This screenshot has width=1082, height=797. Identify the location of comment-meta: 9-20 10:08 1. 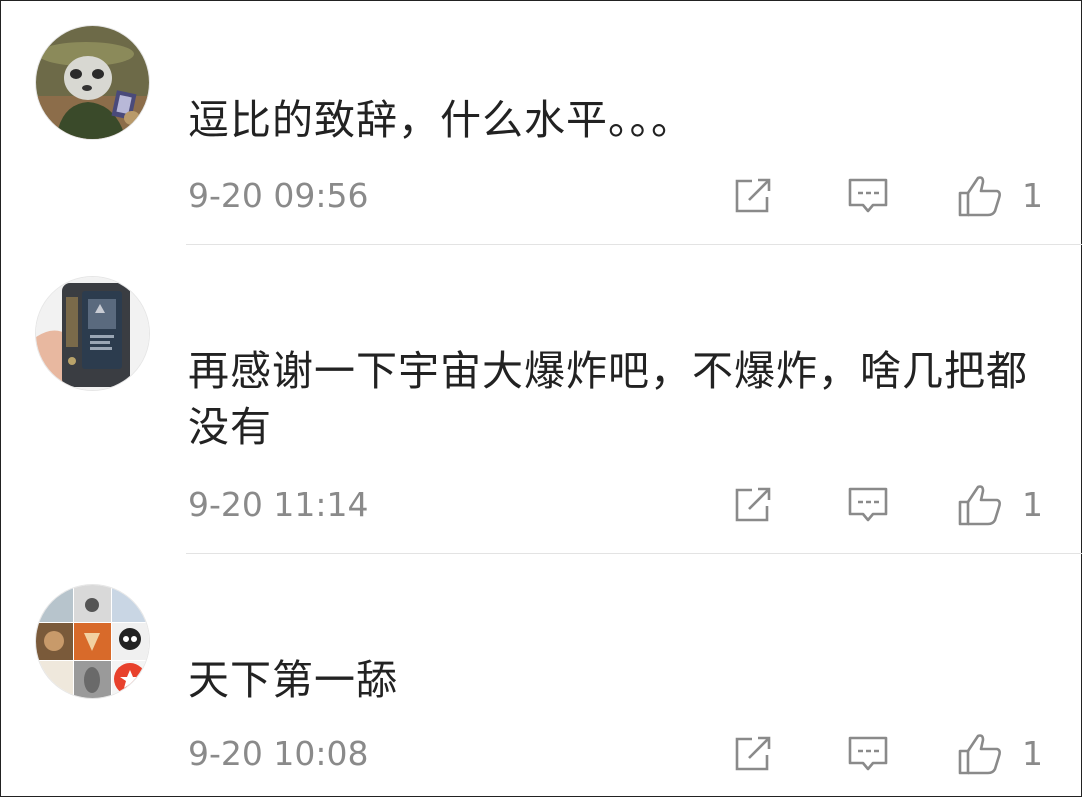
(541, 754).